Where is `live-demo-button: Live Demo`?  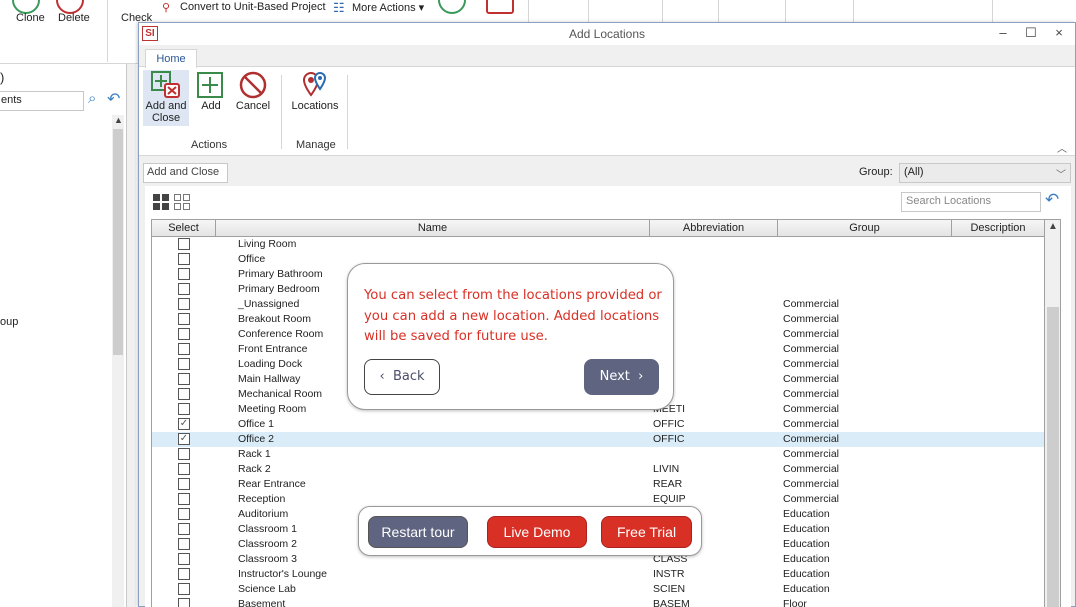
live-demo-button: Live Demo is located at coordinates (537, 532).